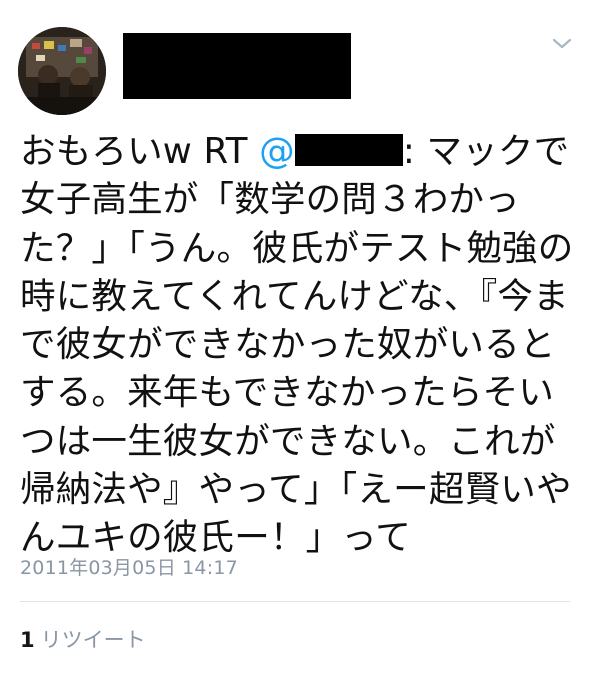  Describe the element at coordinates (27, 640) in the screenshot. I see `retweet-count: 1` at that location.